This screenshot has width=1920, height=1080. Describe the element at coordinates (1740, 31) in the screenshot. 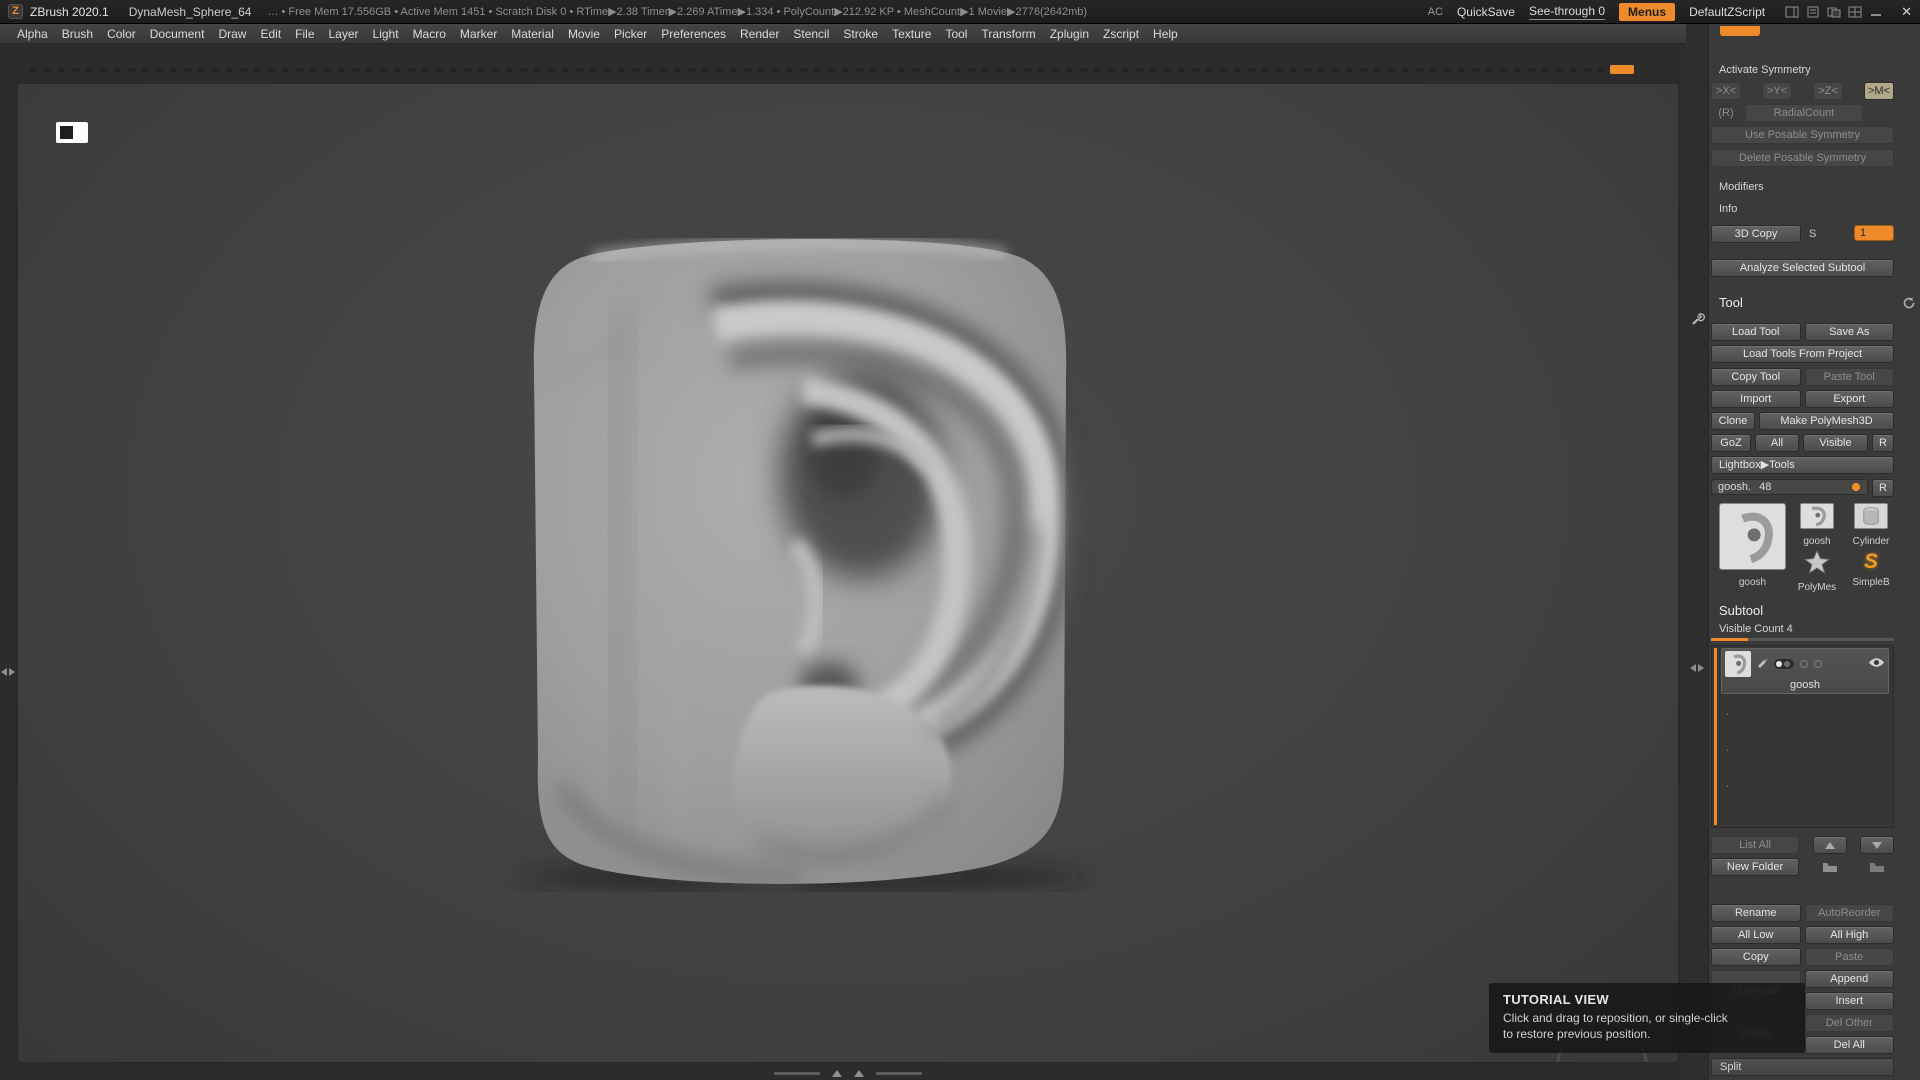

I see `clipped-slider-fragment` at that location.